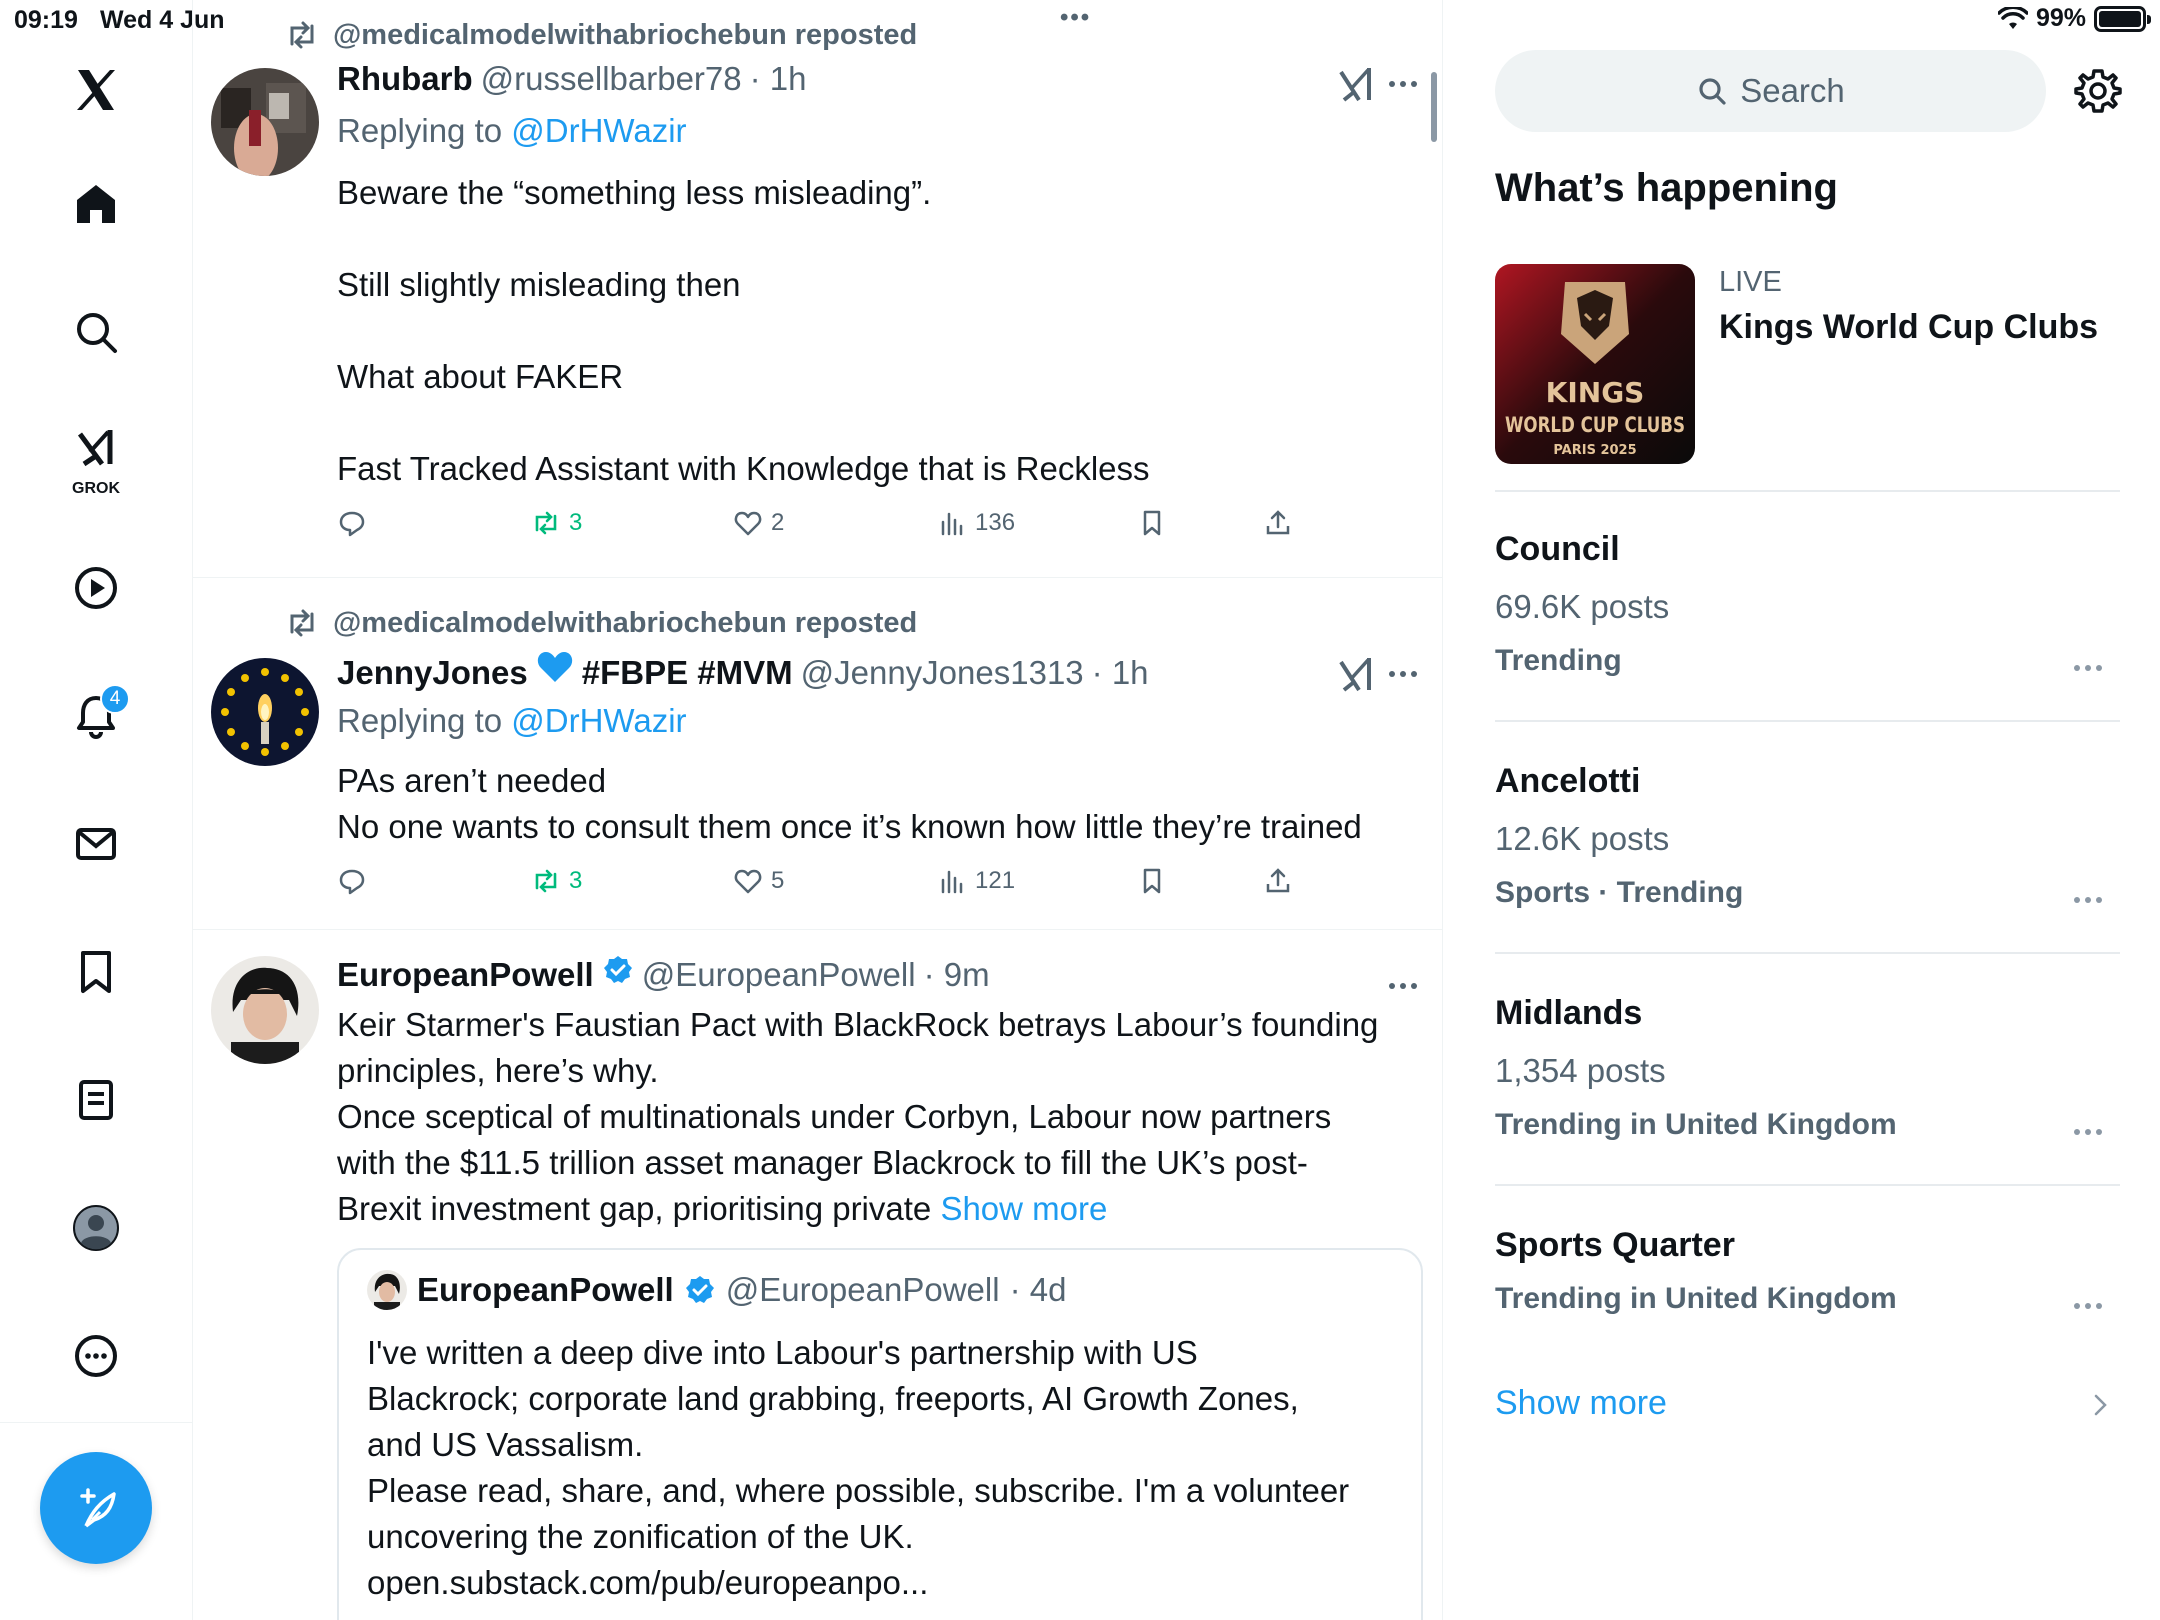  Describe the element at coordinates (96, 844) in the screenshot. I see `messages-mail-icon` at that location.